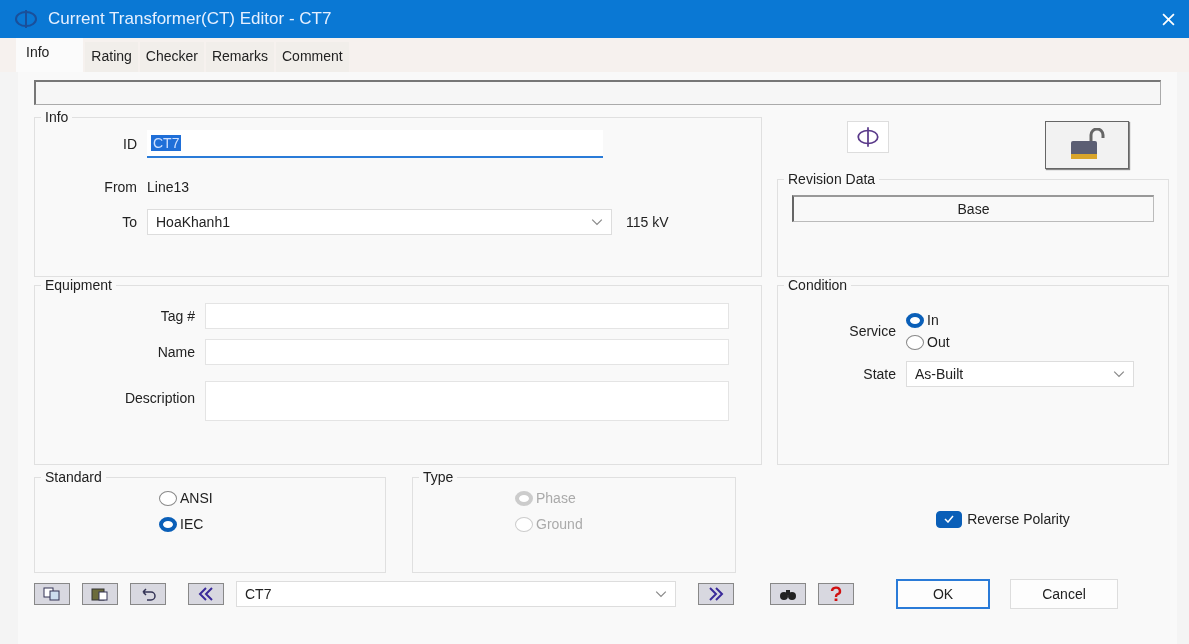 The image size is (1189, 644). Describe the element at coordinates (78, 285) in the screenshot. I see `group-title: Equipment` at that location.